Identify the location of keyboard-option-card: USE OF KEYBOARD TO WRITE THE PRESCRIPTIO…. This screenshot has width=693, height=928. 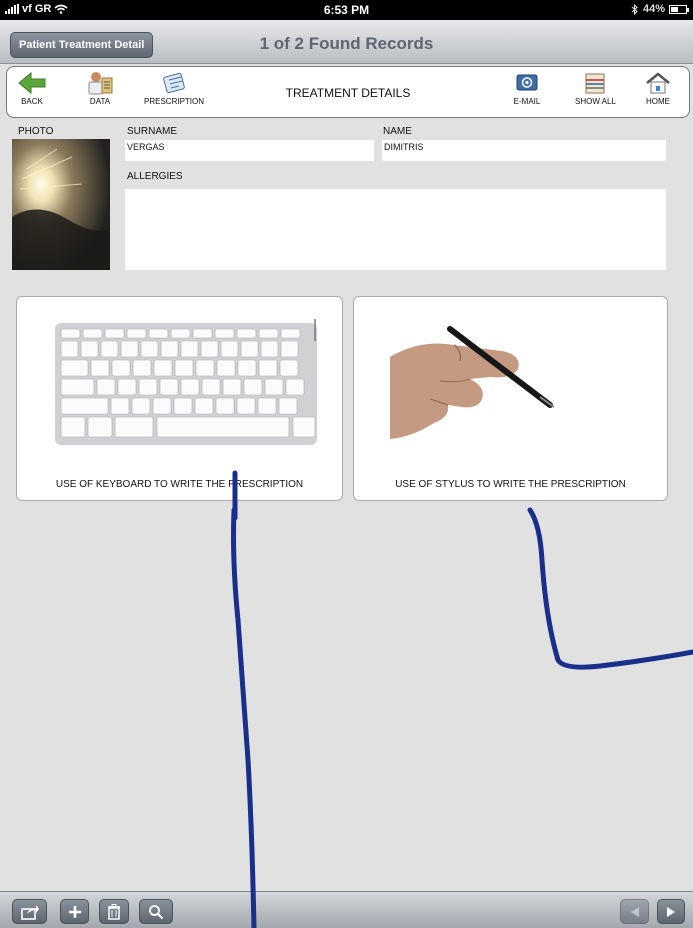
(179, 398).